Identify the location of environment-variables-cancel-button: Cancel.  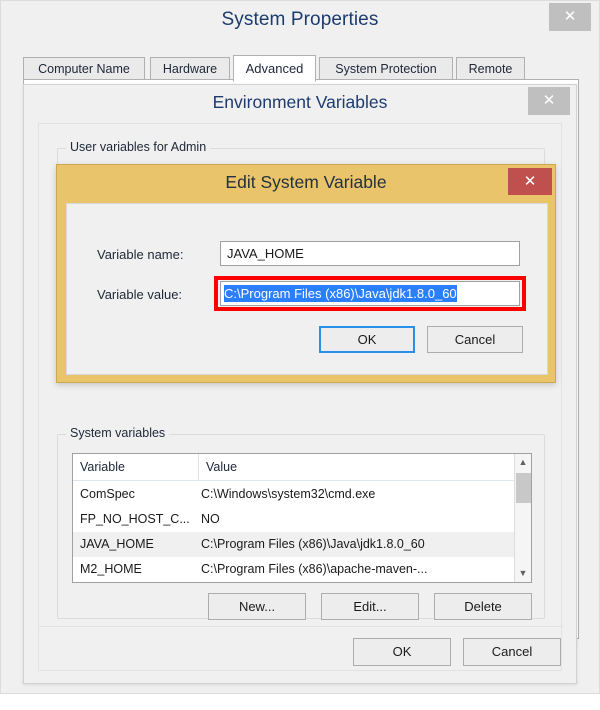
(512, 652).